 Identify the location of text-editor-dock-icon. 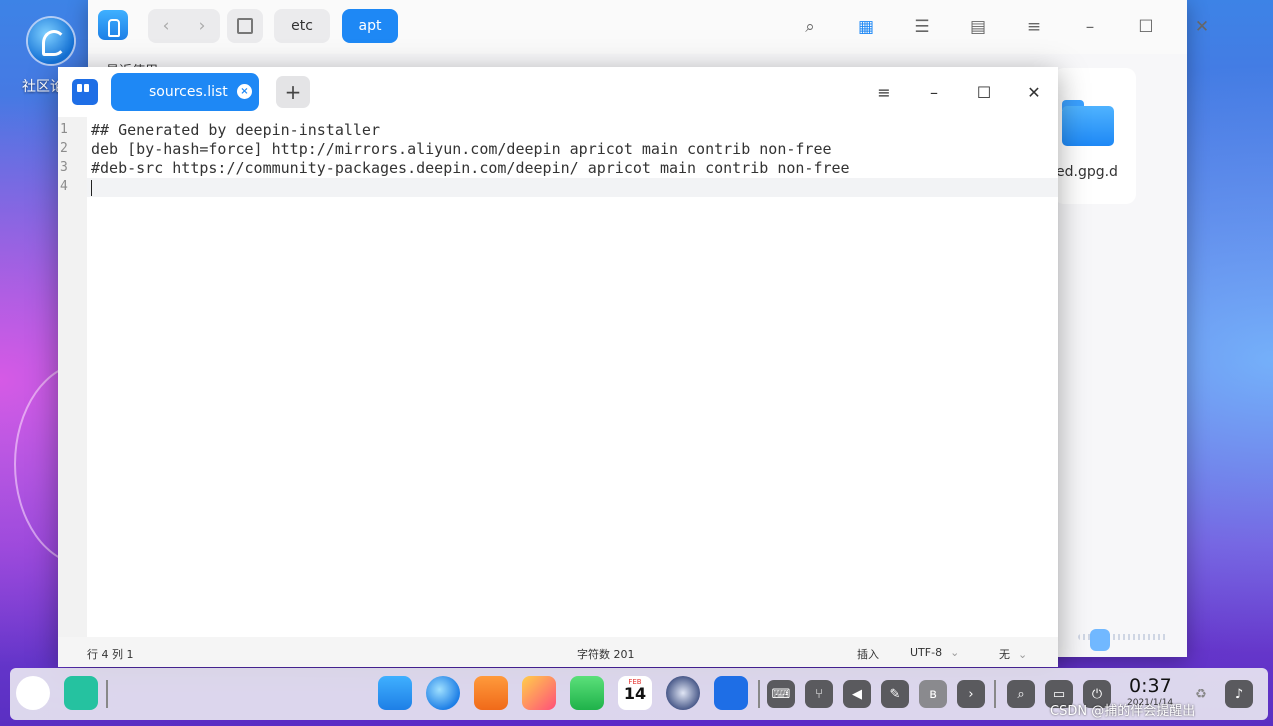
(731, 693).